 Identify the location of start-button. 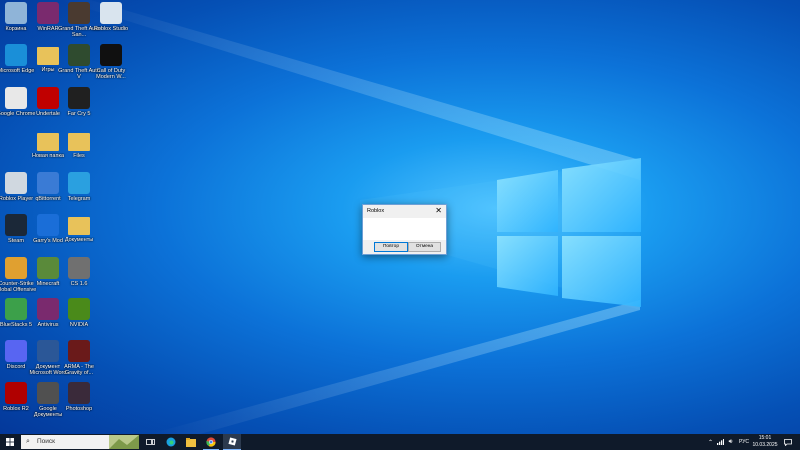
(10, 442).